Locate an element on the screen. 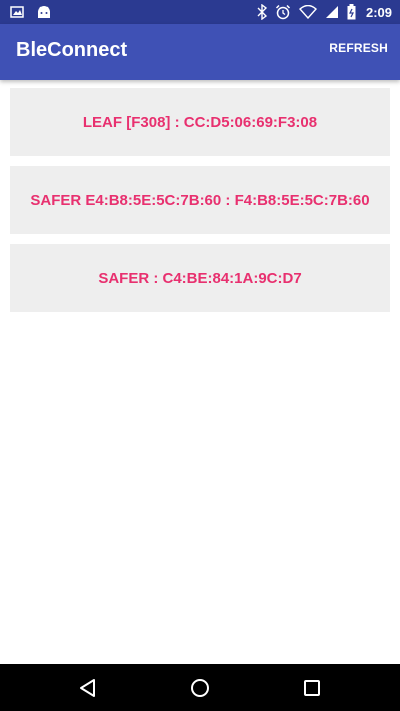 The height and width of the screenshot is (711, 400). status-right-icons: 2:09 is located at coordinates (324, 12).